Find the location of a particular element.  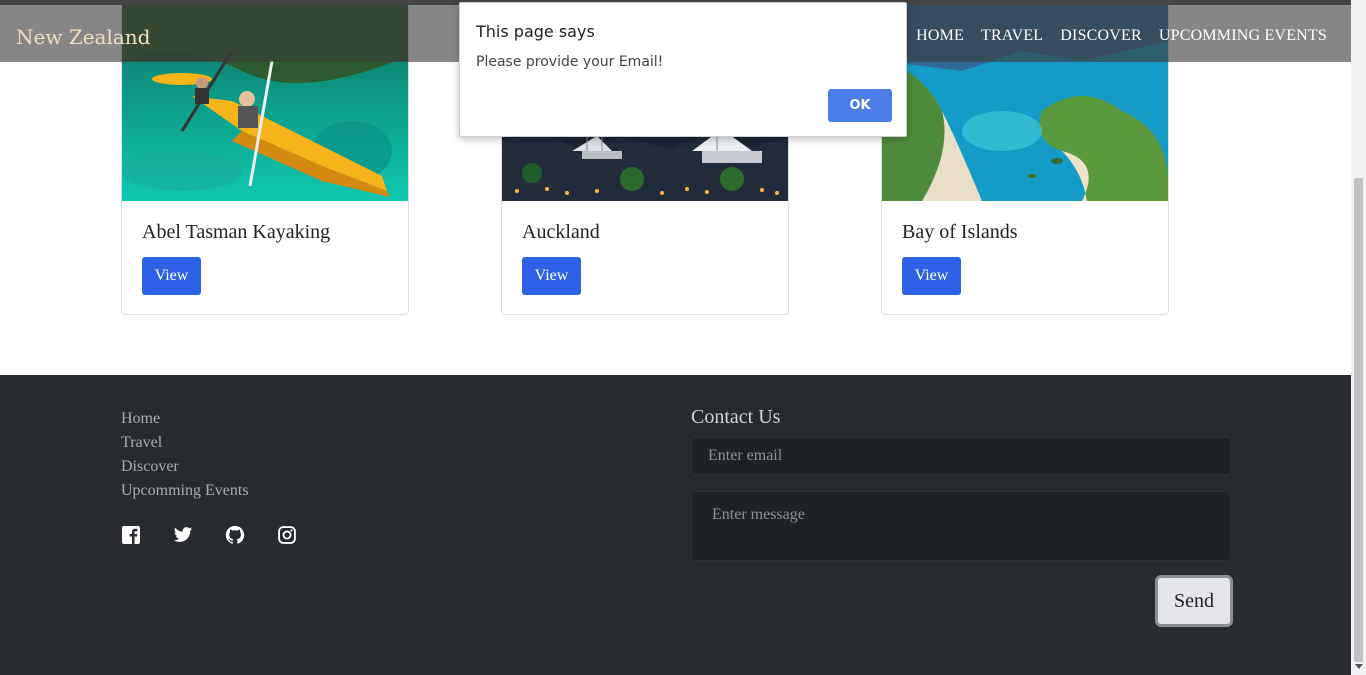

card-title: Bay of Islands is located at coordinates (960, 232).